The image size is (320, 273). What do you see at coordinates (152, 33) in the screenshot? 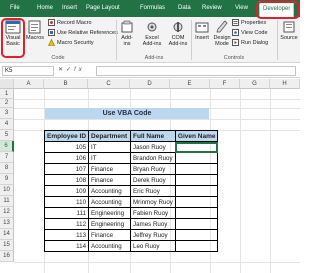
I see `excel-addins-button: Excel Add-ins` at bounding box center [152, 33].